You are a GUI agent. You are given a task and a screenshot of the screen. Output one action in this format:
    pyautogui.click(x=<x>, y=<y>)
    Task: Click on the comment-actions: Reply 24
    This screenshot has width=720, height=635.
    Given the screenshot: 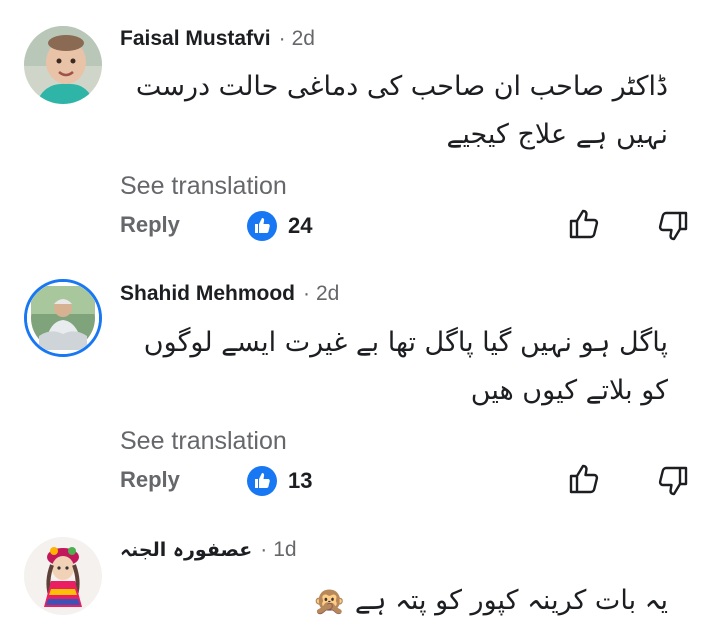 What is the action you would take?
    pyautogui.click(x=360, y=226)
    